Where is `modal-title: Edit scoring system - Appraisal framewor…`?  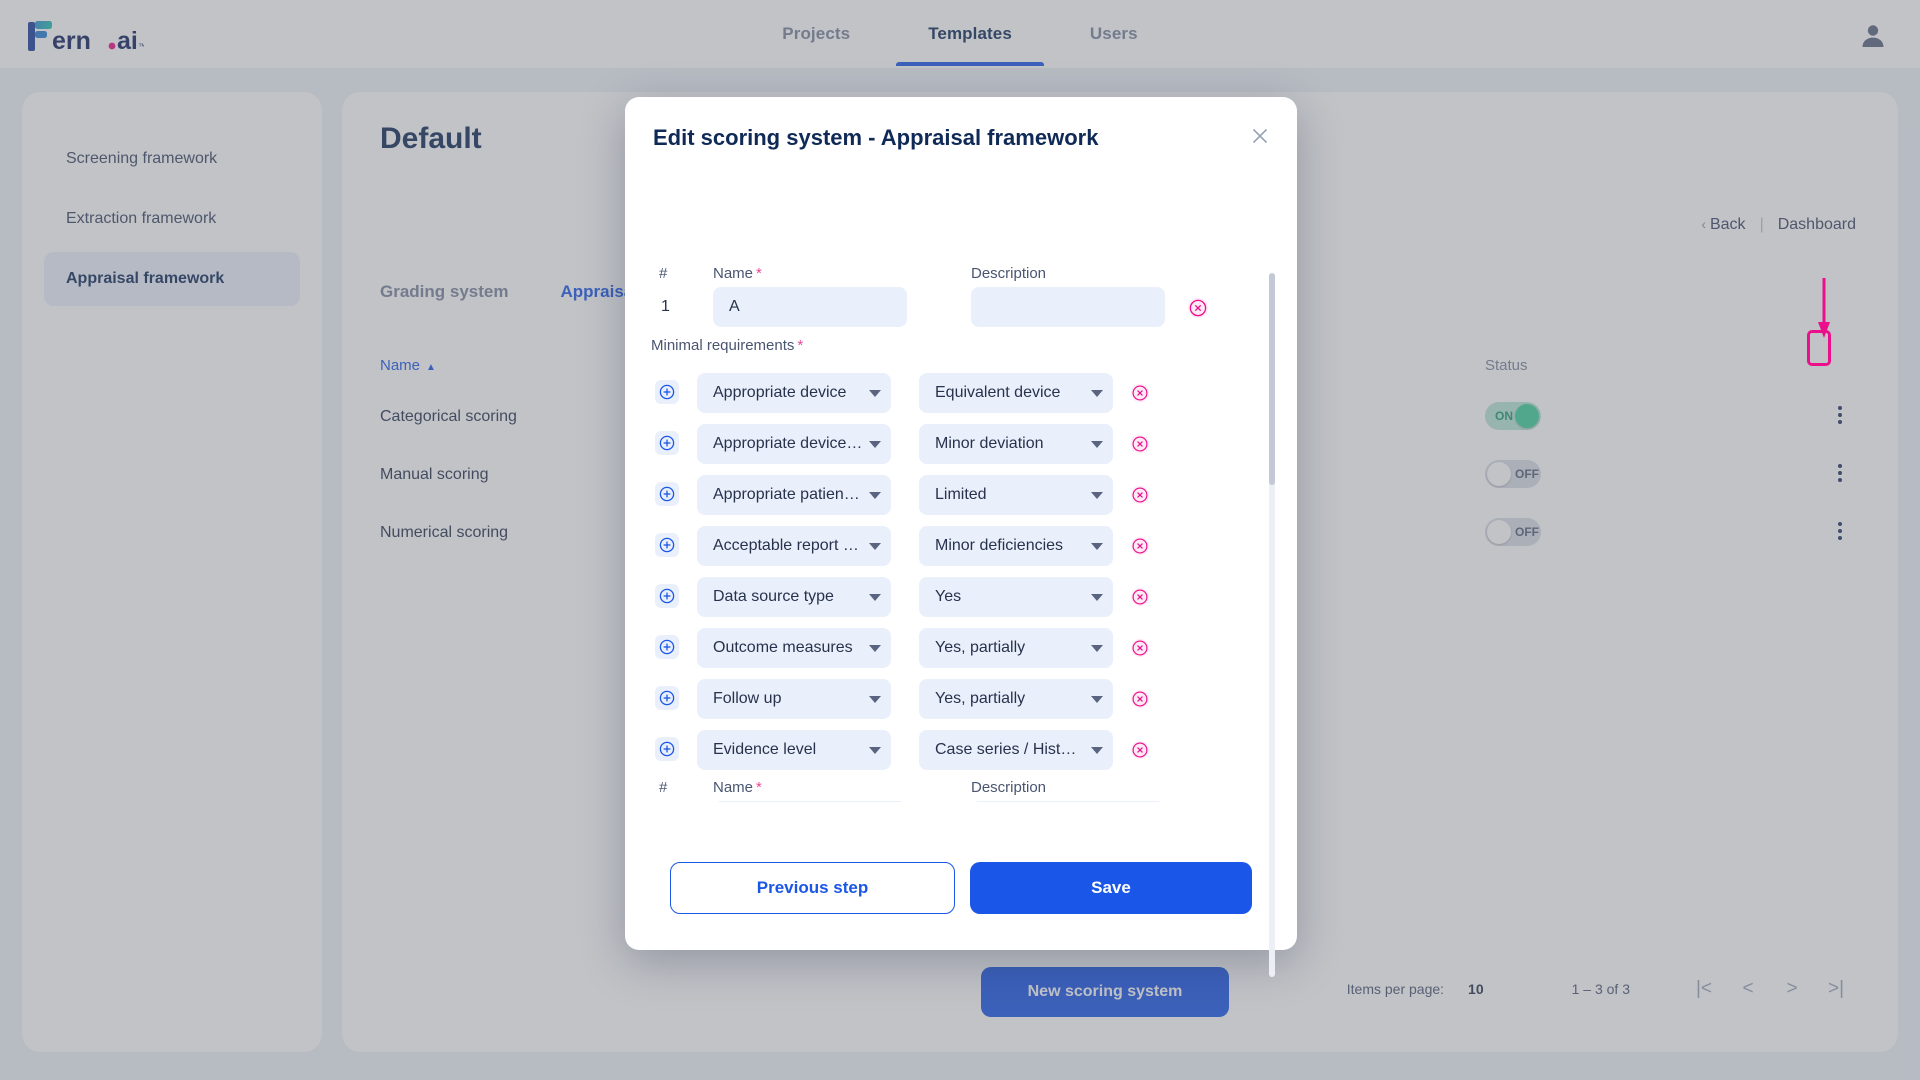 modal-title: Edit scoring system - Appraisal framewor… is located at coordinates (876, 137).